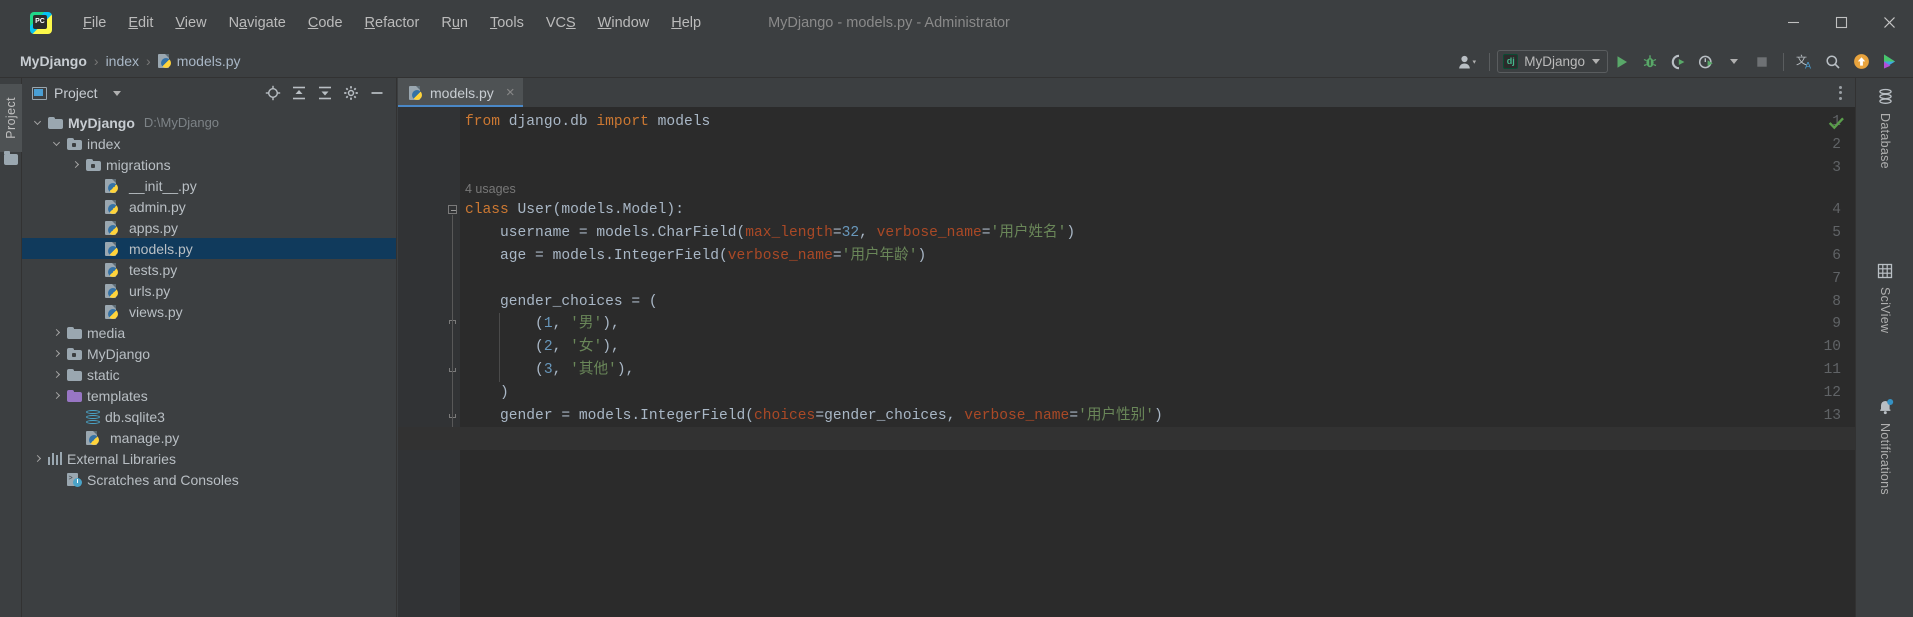 The image size is (1913, 617). I want to click on menu-tools: Tools, so click(507, 23).